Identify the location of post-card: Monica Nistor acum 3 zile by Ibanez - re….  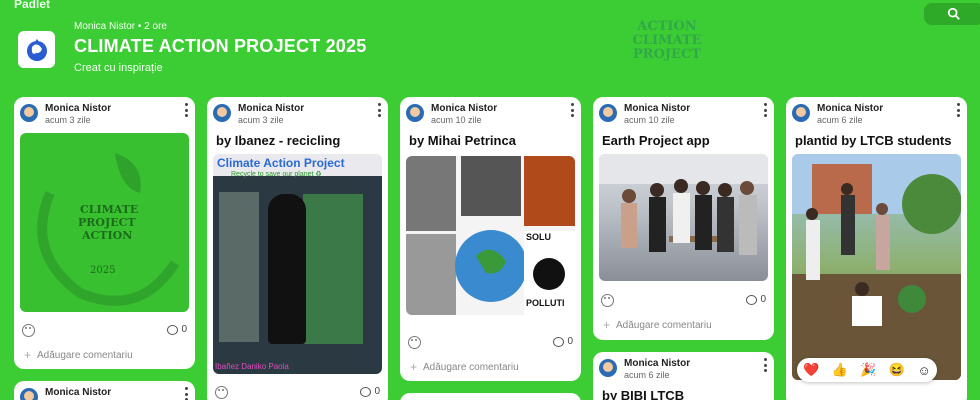
(297, 248).